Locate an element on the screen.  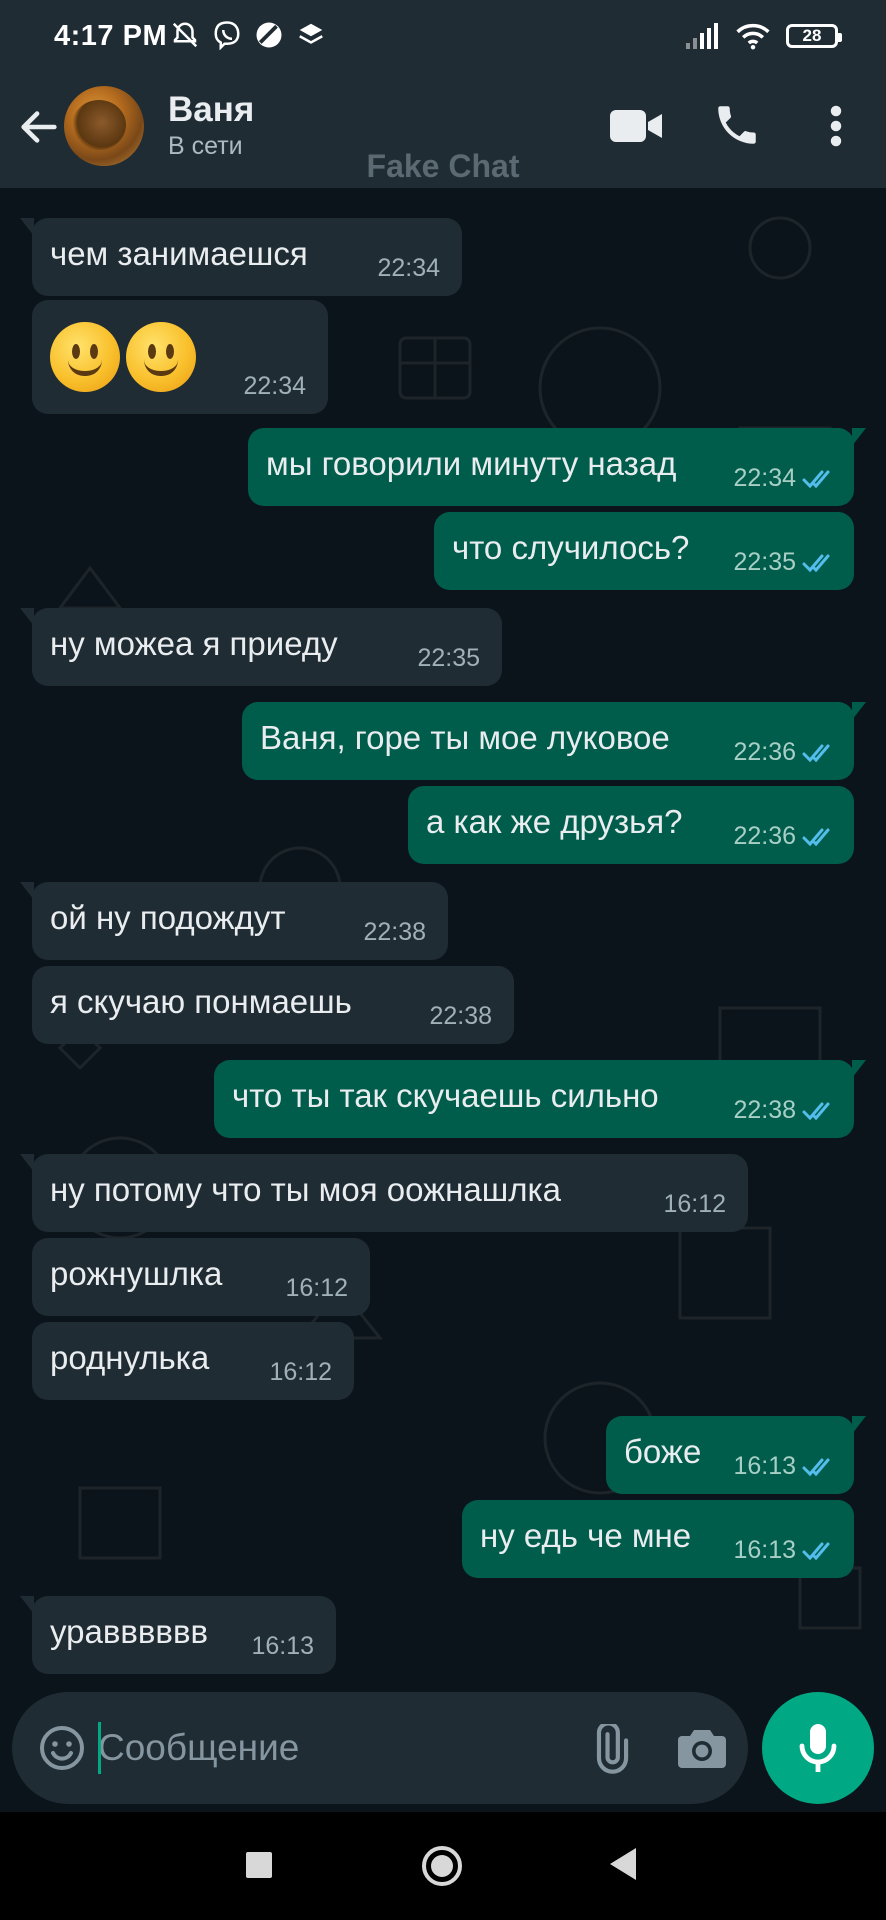
mic-icon is located at coordinates (818, 1748).